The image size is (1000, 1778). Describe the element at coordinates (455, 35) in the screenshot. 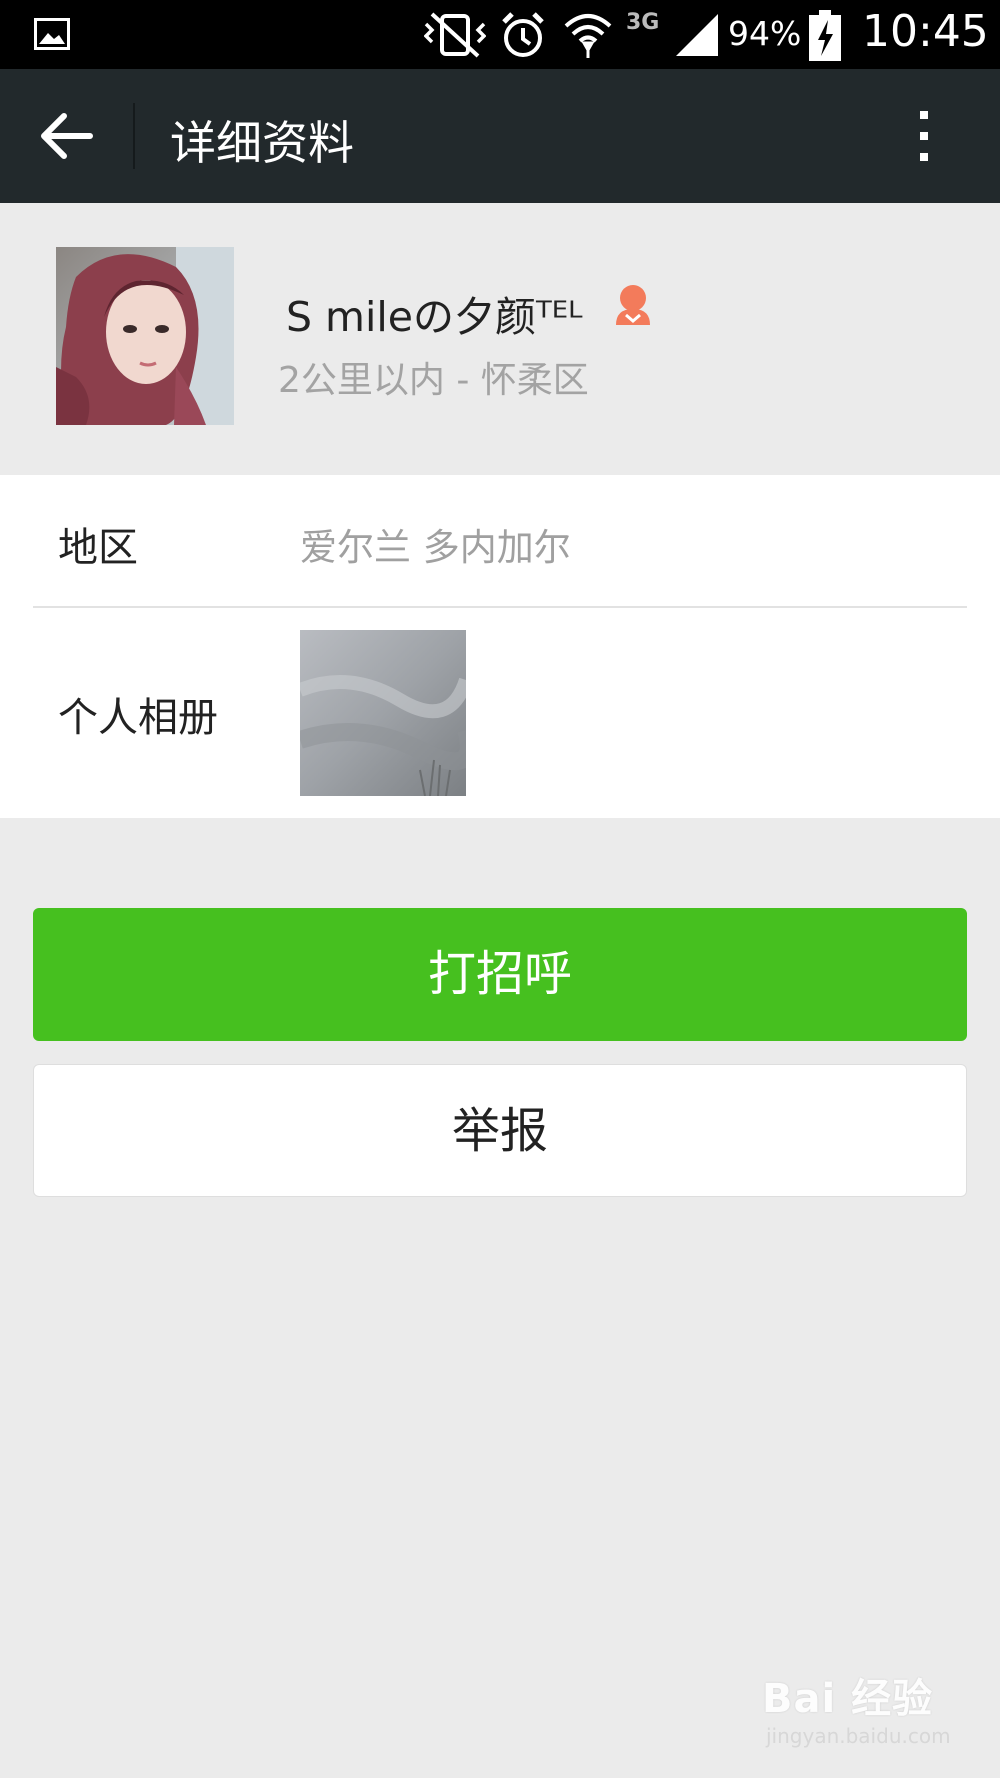

I see `vibrate-icon` at that location.